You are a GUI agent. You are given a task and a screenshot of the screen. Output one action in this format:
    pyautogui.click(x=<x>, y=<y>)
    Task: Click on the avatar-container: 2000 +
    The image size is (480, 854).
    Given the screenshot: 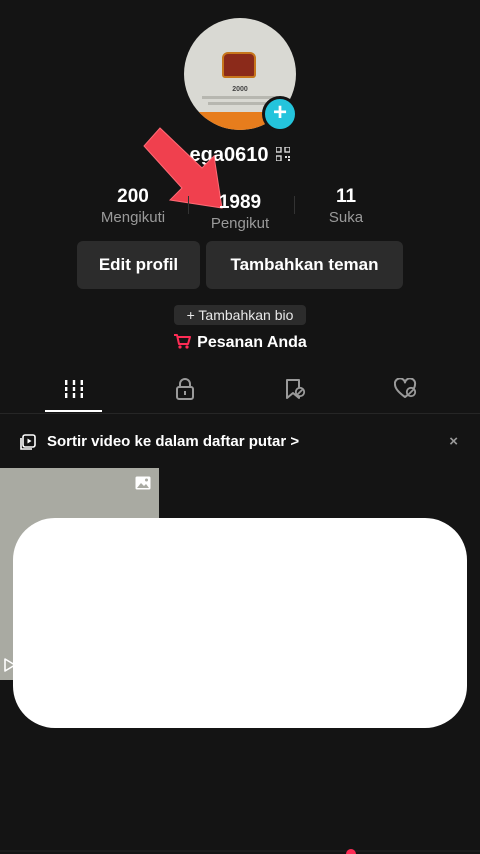 What is the action you would take?
    pyautogui.click(x=241, y=75)
    